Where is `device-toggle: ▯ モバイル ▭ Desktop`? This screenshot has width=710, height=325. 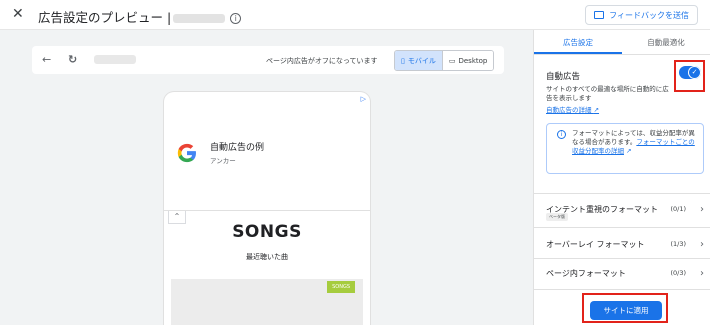
device-toggle: ▯ モバイル ▭ Desktop is located at coordinates (444, 60).